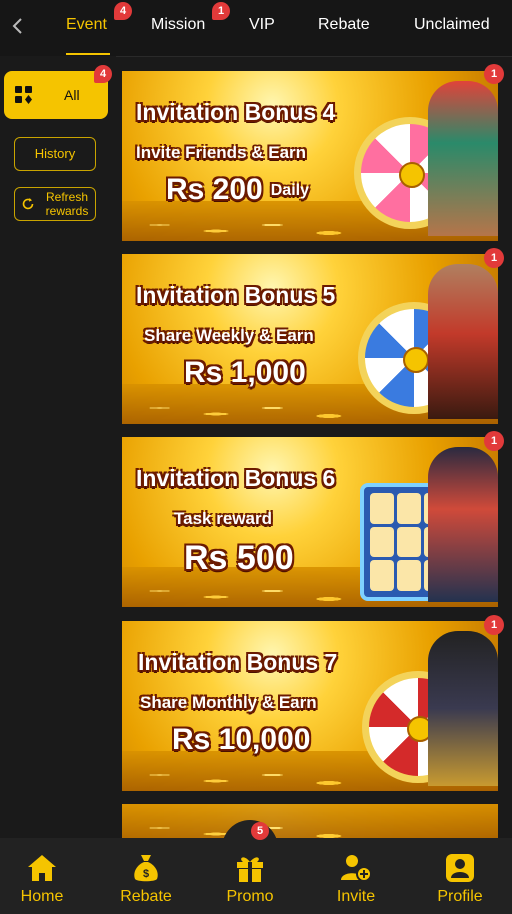  I want to click on banner-amount: Rs 200 Daily, so click(237, 190).